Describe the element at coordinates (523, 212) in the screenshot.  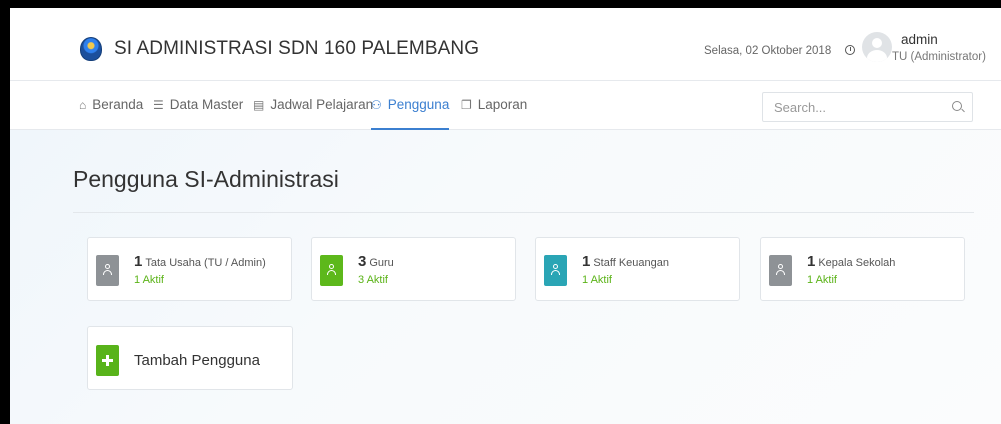
I see `title-divider` at that location.